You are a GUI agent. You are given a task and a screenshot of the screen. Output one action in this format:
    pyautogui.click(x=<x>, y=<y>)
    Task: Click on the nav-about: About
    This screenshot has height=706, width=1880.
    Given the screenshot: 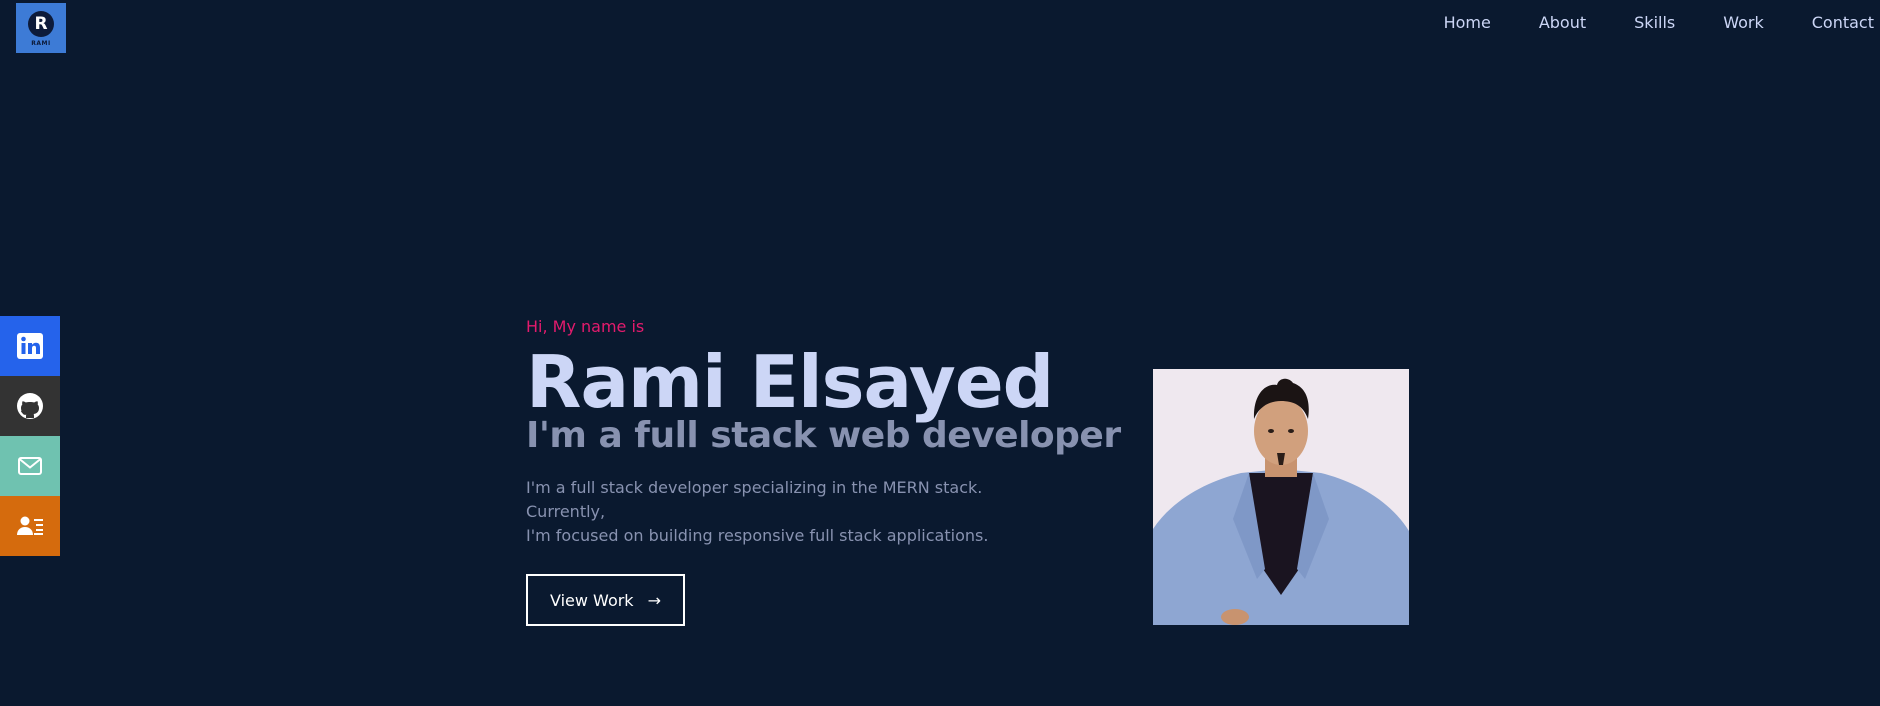 What is the action you would take?
    pyautogui.click(x=1562, y=22)
    